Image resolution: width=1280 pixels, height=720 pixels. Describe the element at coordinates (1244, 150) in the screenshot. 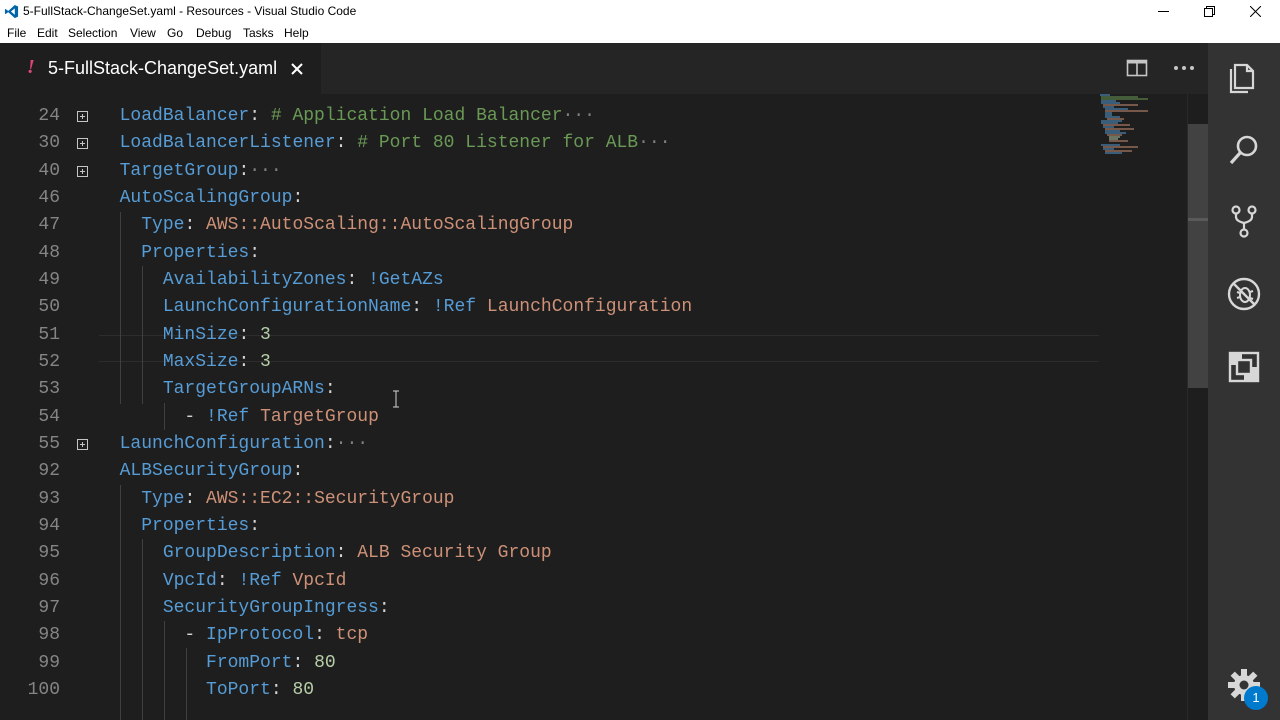

I see `search-icon` at that location.